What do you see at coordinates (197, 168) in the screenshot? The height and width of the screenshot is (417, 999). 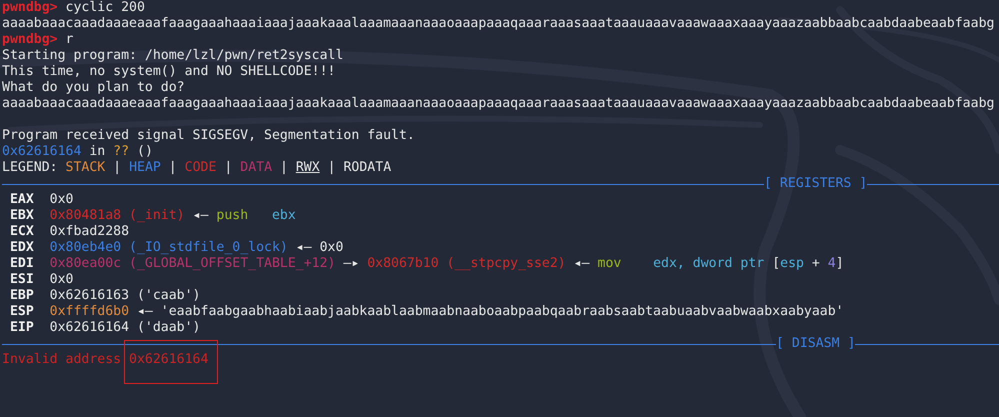 I see `terminal-line: LEGEND: STACK | HEAP | CODE | DATA | RWX | RODATA` at bounding box center [197, 168].